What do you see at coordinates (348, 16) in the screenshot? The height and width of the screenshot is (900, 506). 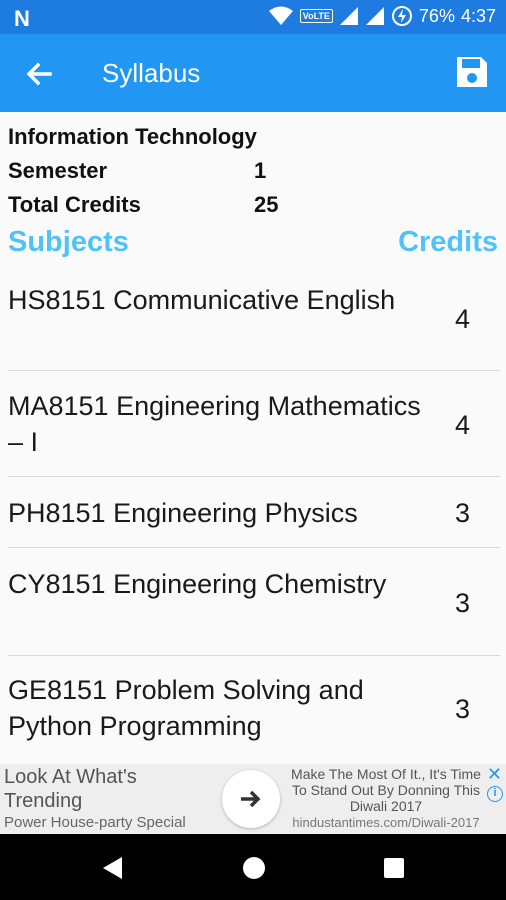 I see `signal-icon` at bounding box center [348, 16].